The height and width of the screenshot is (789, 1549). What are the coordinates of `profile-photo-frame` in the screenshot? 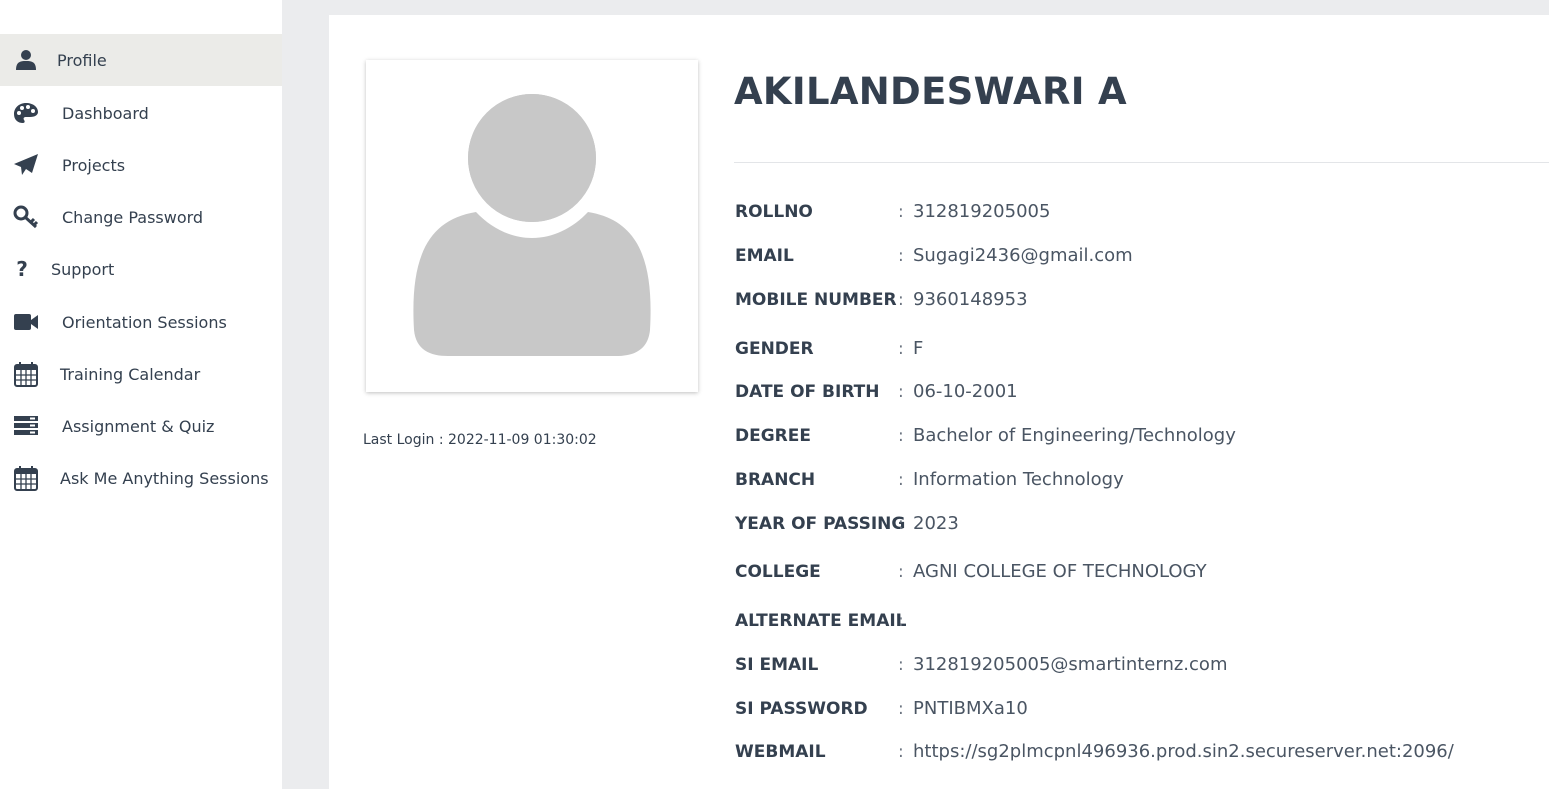 It's located at (532, 226).